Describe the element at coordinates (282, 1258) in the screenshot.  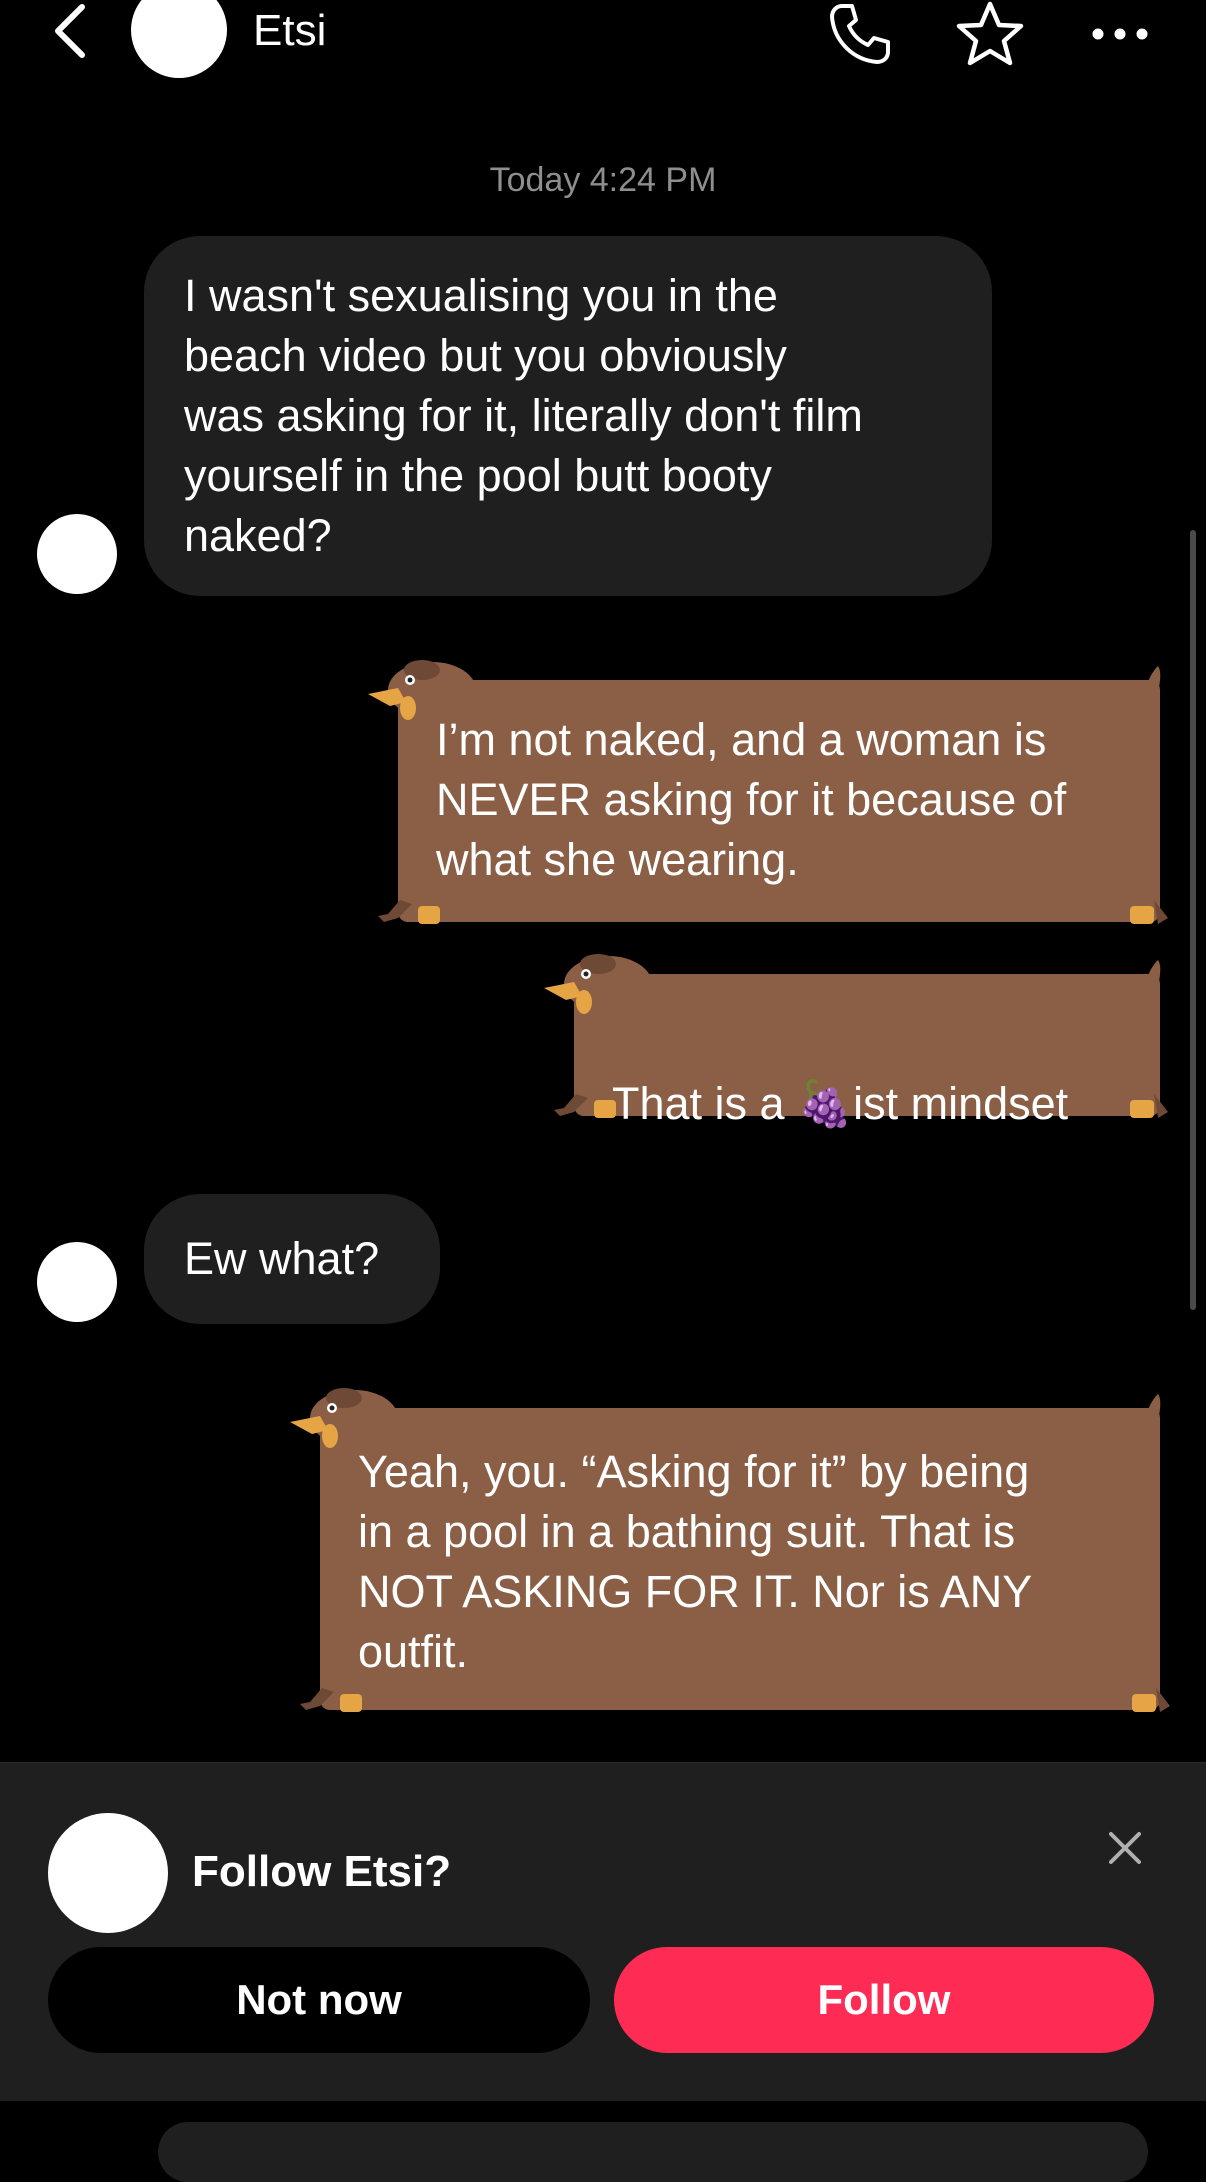
I see `message-text: Ew what?` at that location.